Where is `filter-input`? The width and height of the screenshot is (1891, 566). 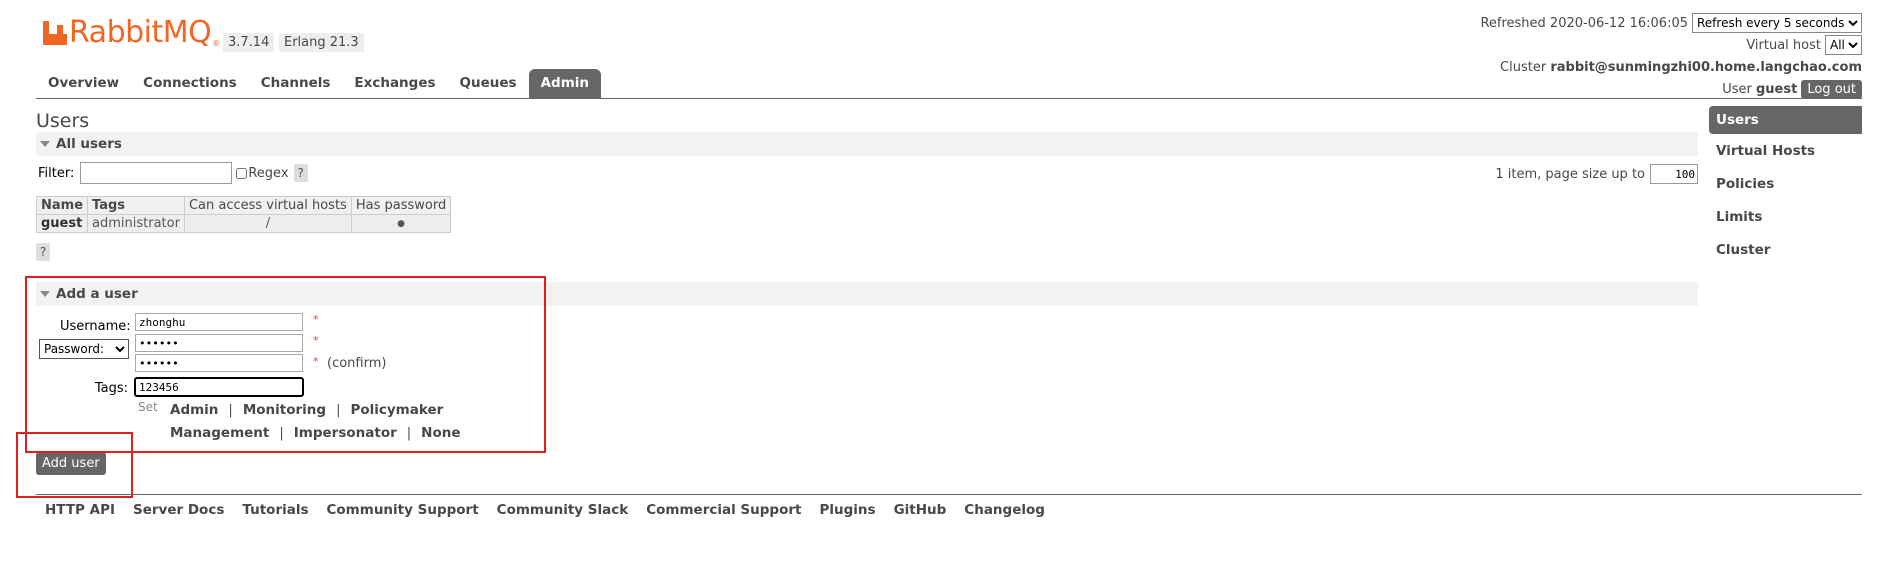 filter-input is located at coordinates (156, 173).